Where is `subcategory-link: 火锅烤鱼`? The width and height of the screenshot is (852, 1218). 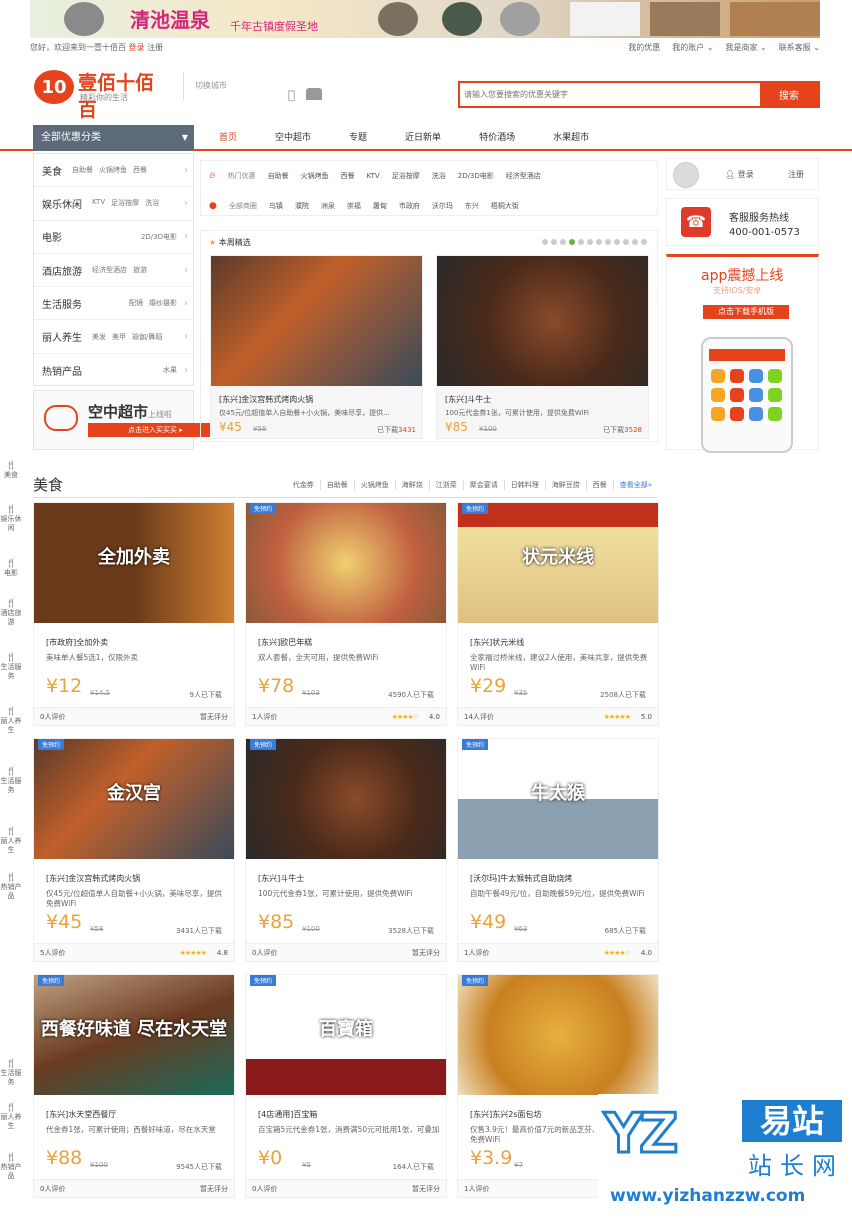
subcategory-link: 火锅烤鱼 is located at coordinates (113, 170).